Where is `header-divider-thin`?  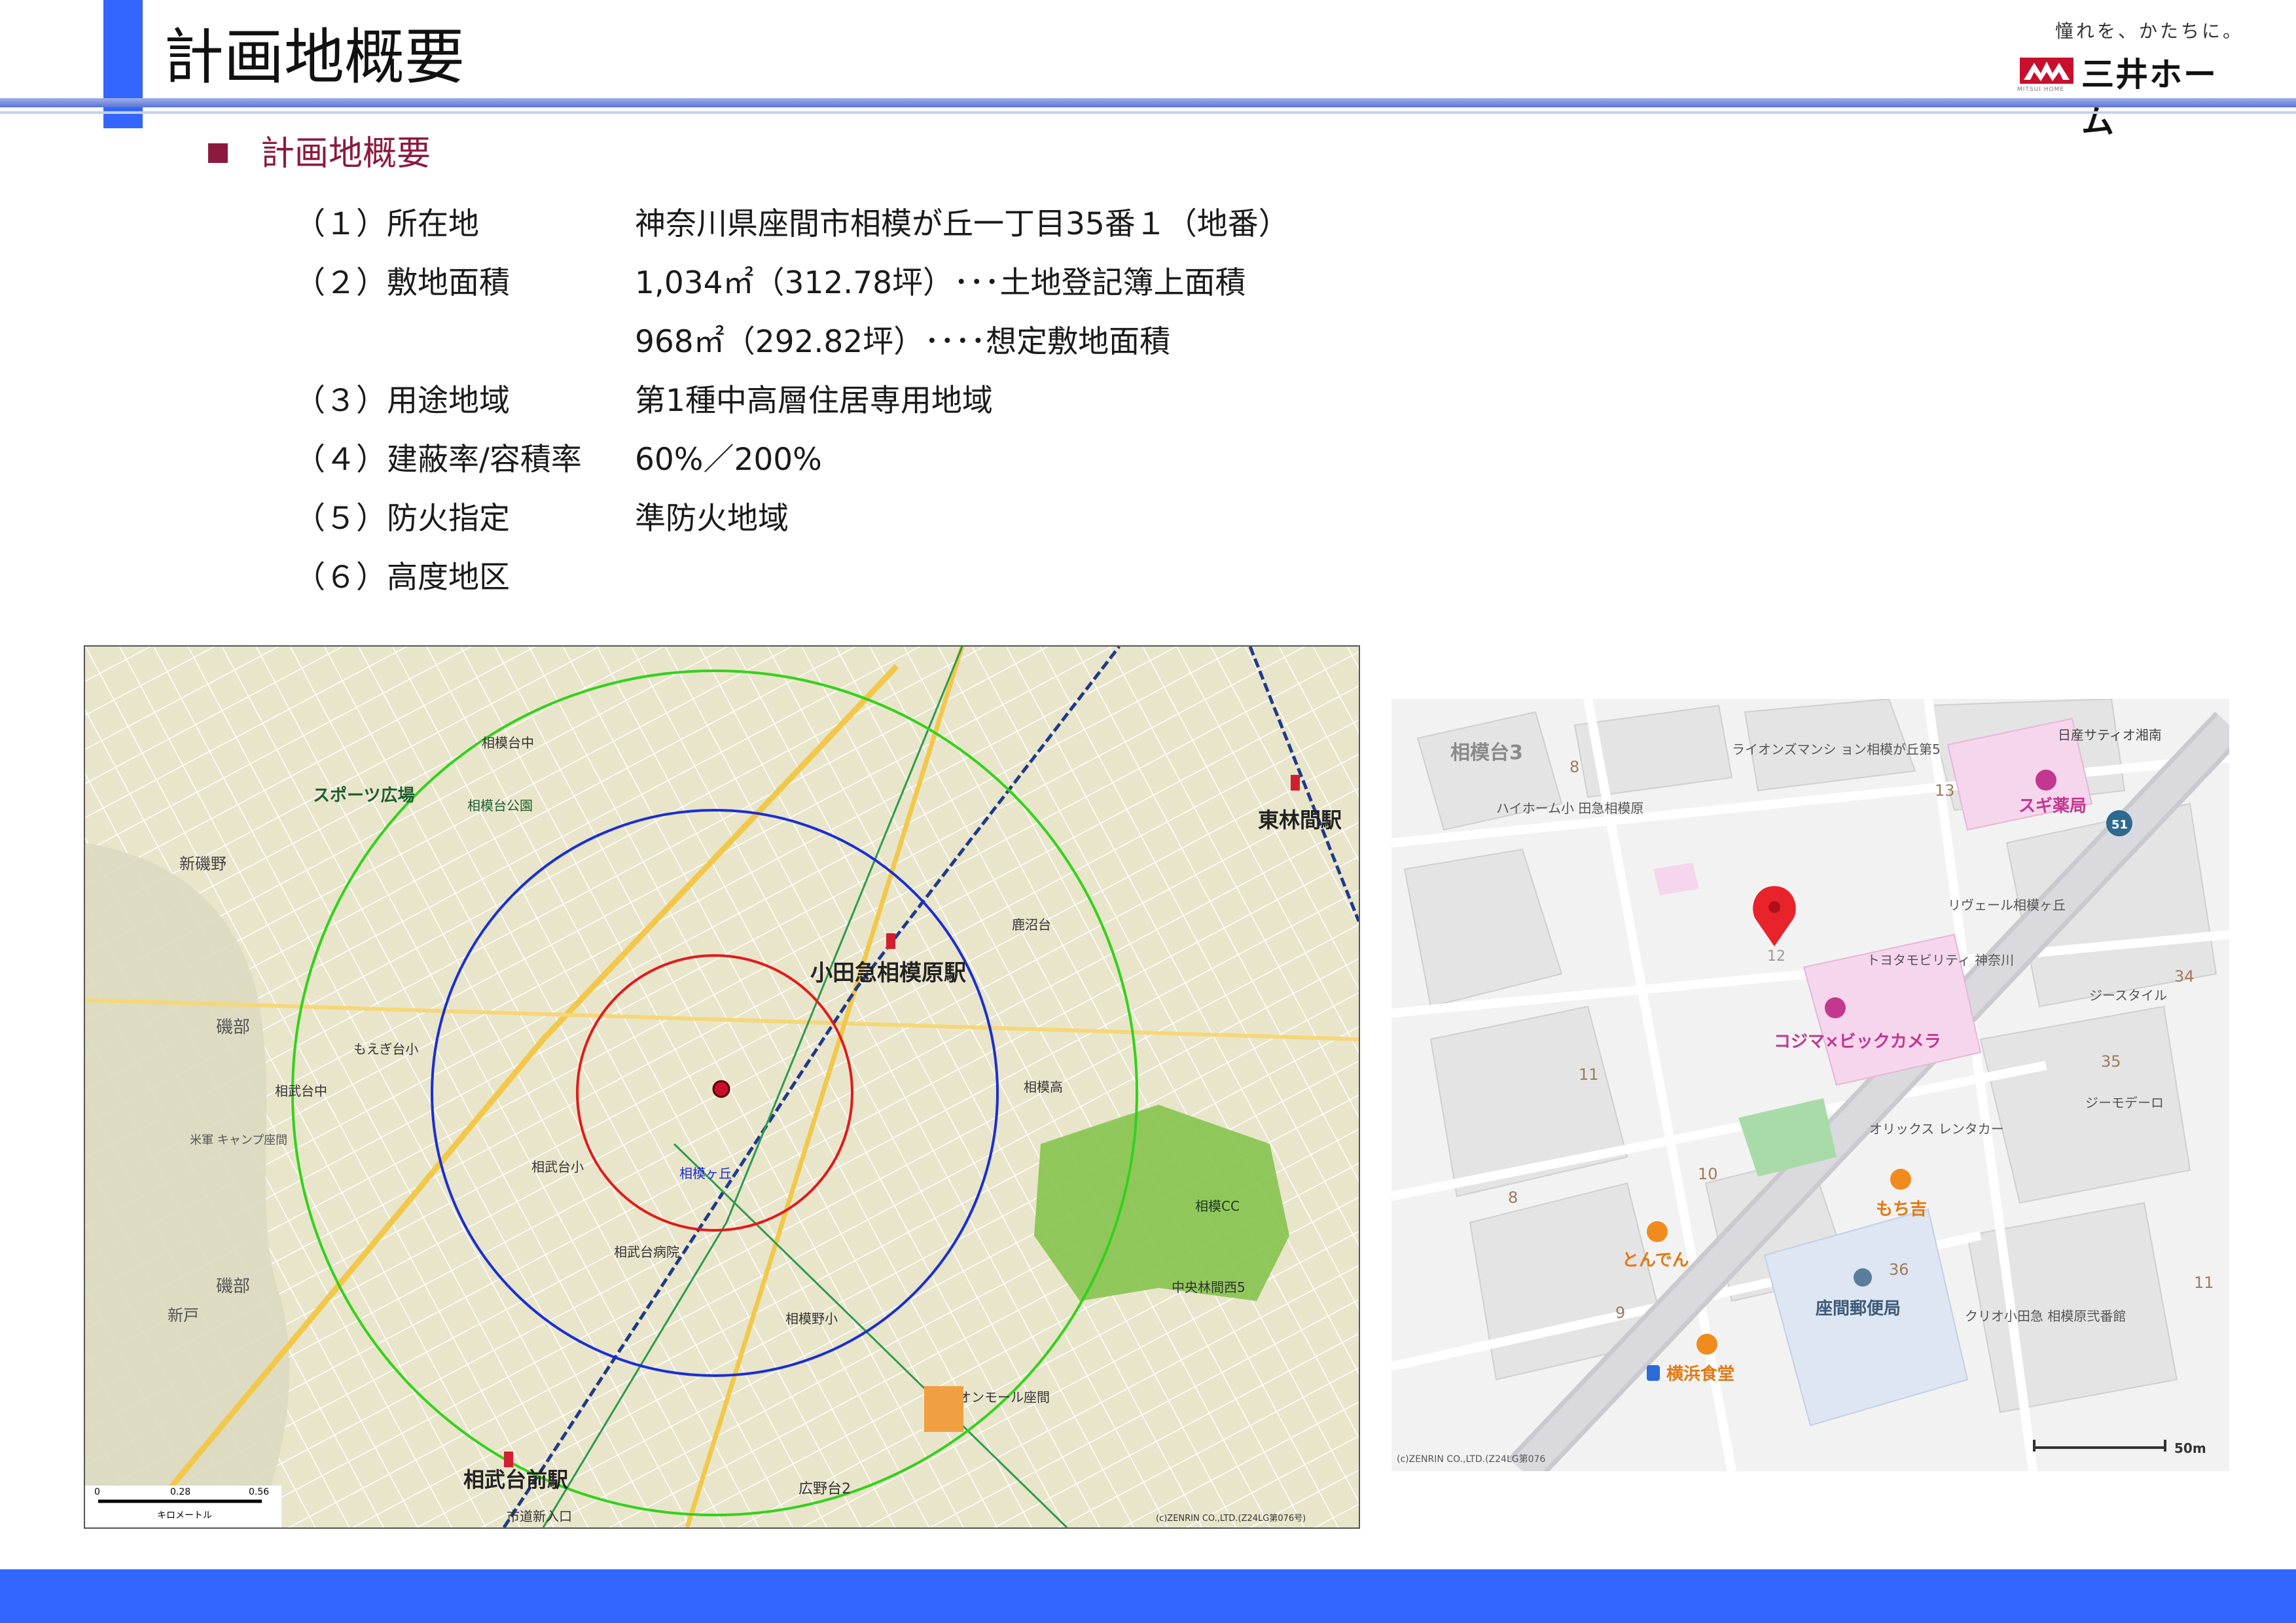 header-divider-thin is located at coordinates (1148, 112).